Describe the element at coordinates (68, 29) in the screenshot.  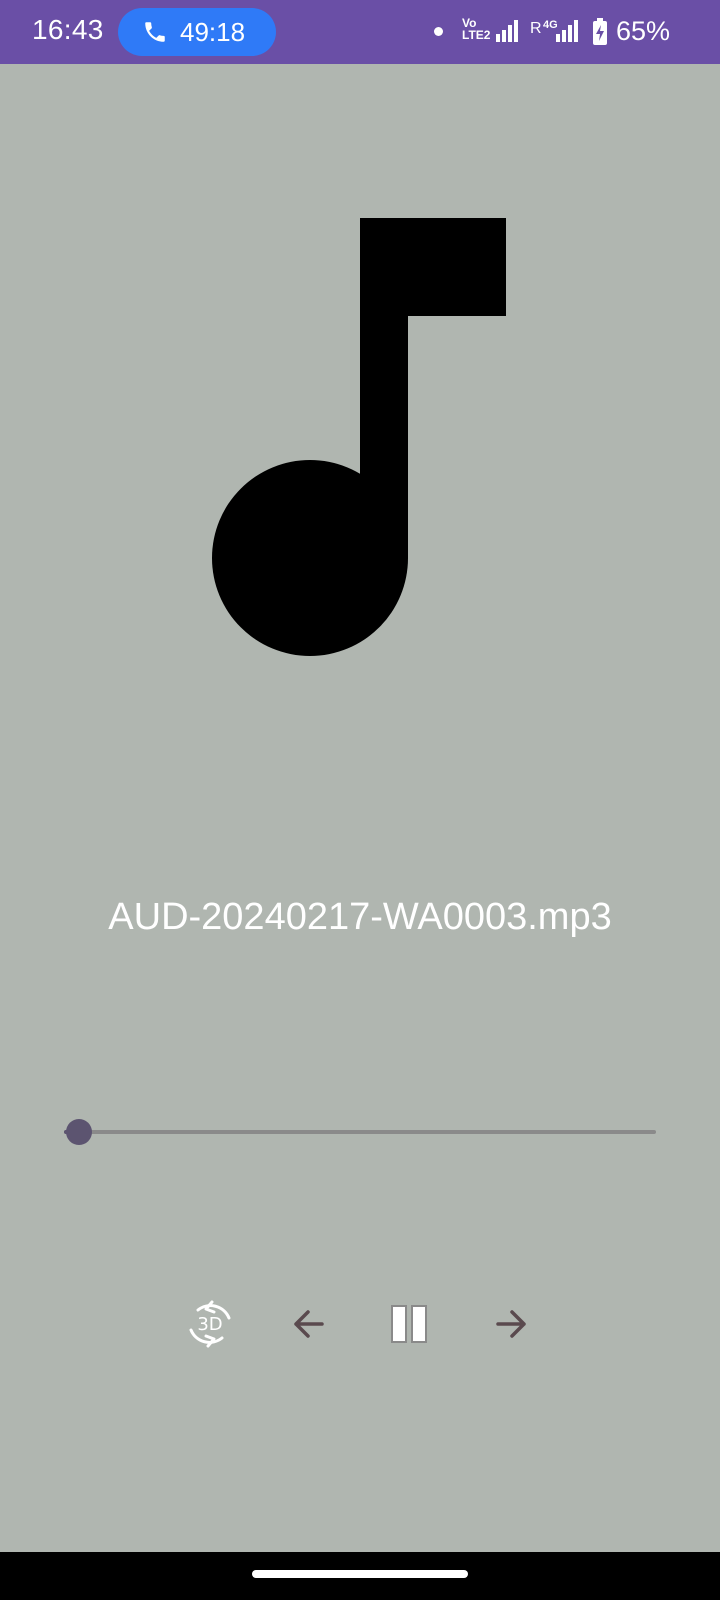
I see `status-time: 16:43` at that location.